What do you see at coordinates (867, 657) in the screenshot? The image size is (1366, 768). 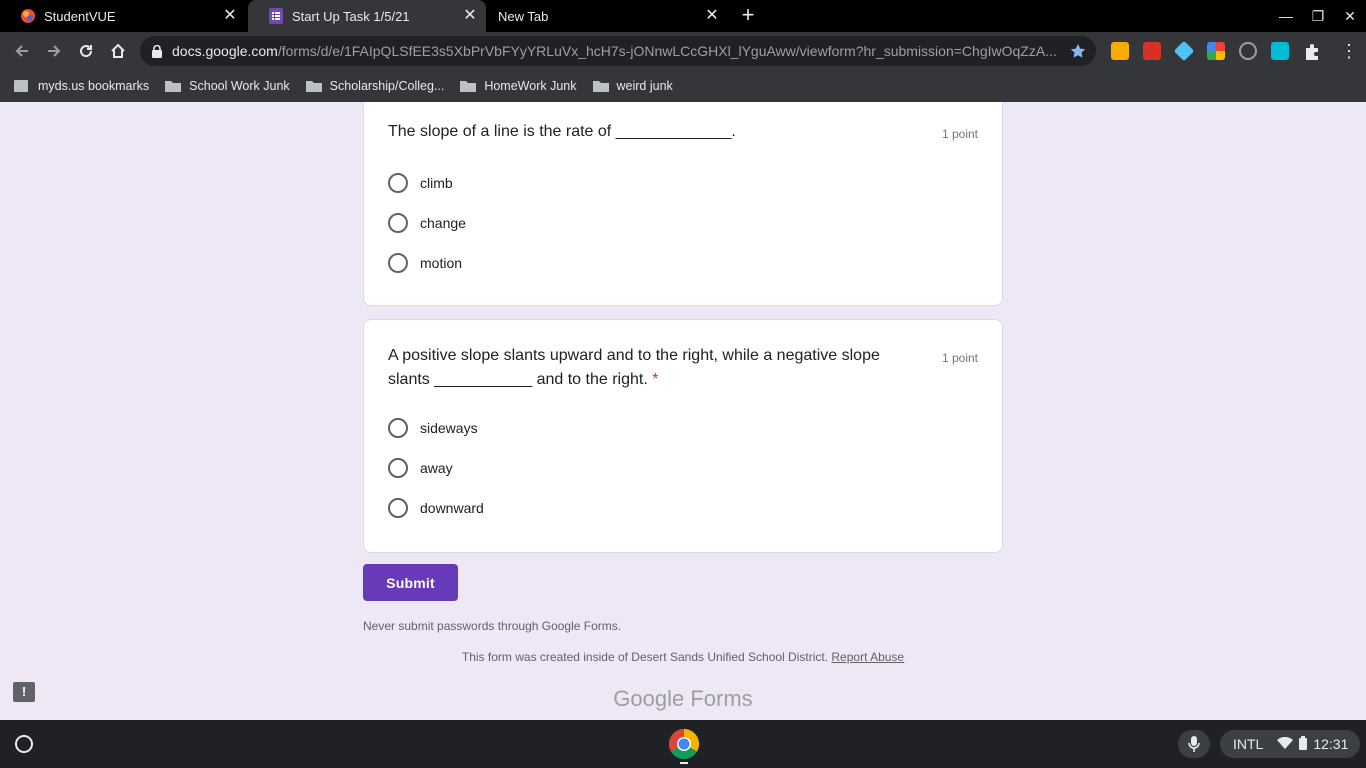 I see `report-abuse-link: Report Abuse` at bounding box center [867, 657].